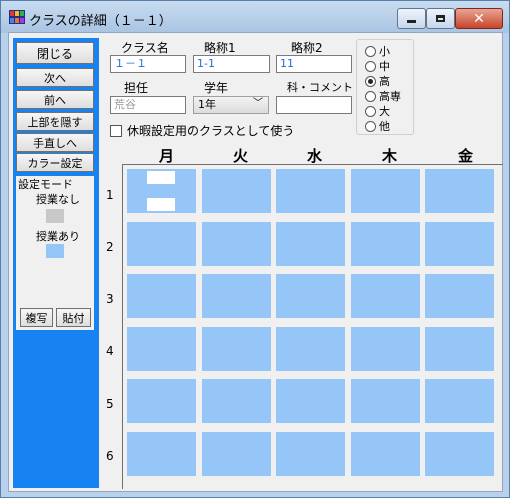 Image resolution: width=510 pixels, height=498 pixels. I want to click on maximize-button, so click(440, 18).